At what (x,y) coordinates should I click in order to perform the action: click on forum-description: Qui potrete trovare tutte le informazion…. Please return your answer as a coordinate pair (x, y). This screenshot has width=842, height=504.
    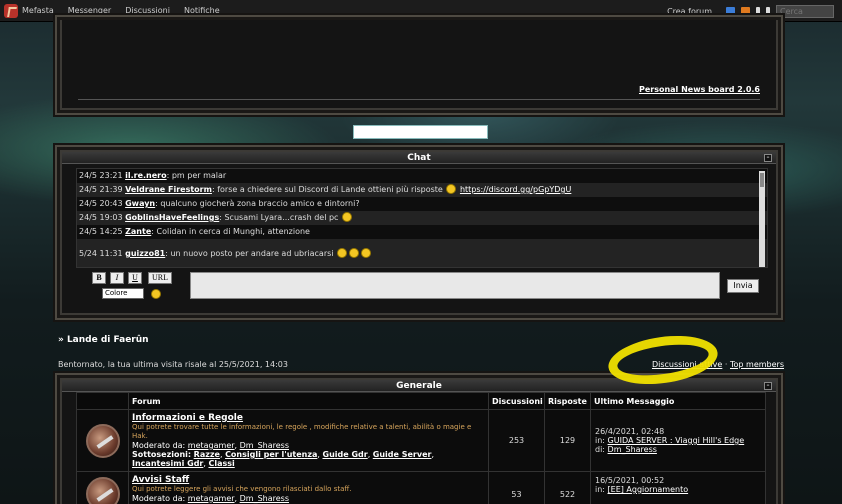
    Looking at the image, I should click on (302, 431).